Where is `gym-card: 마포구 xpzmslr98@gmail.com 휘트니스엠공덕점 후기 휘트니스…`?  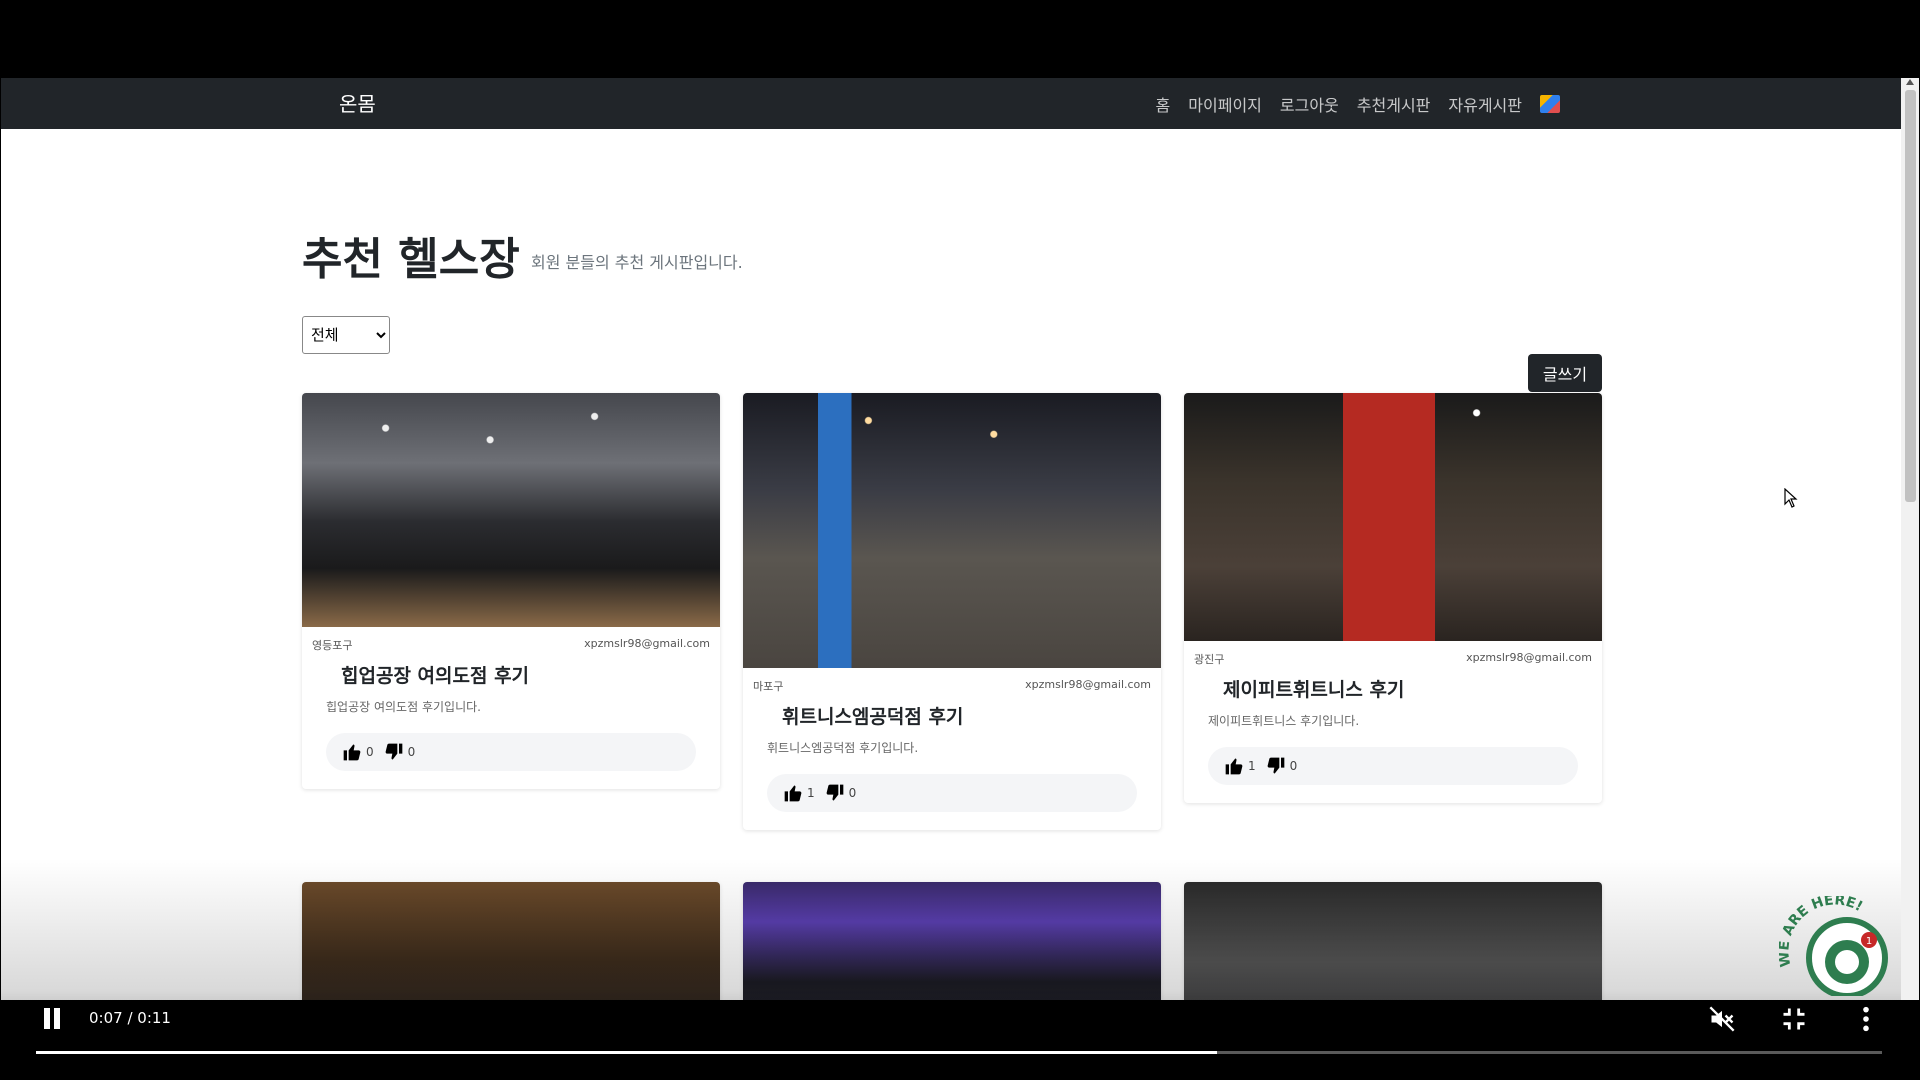 gym-card: 마포구 xpzmslr98@gmail.com 휘트니스엠공덕점 후기 휘트니스… is located at coordinates (952, 611).